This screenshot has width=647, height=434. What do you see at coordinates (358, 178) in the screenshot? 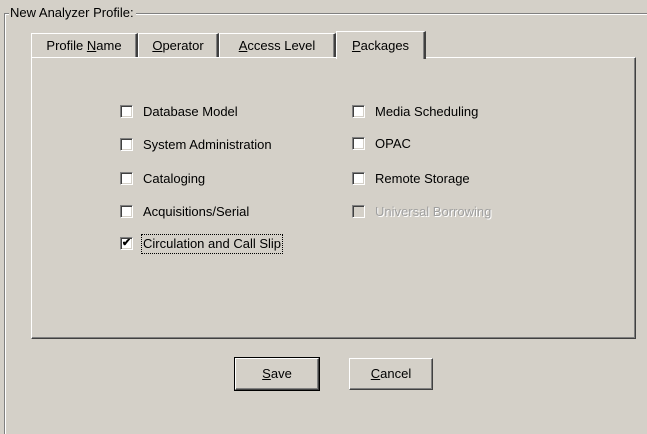
I see `remote-storage-checkbox` at bounding box center [358, 178].